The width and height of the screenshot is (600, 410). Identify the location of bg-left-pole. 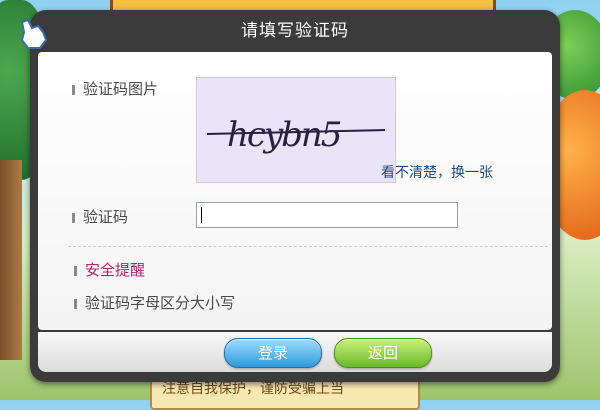
(11, 260).